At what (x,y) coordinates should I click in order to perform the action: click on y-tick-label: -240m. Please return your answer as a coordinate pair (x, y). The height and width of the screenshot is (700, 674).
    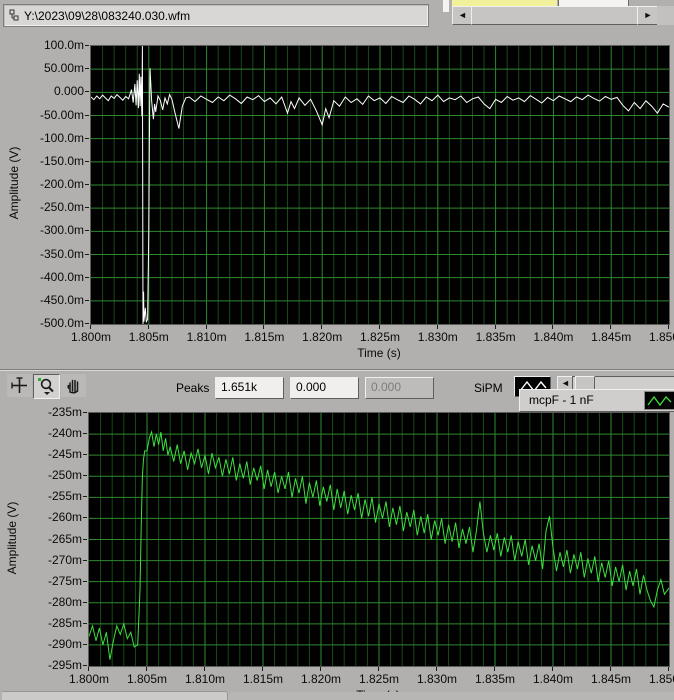
    Looking at the image, I should click on (64, 433).